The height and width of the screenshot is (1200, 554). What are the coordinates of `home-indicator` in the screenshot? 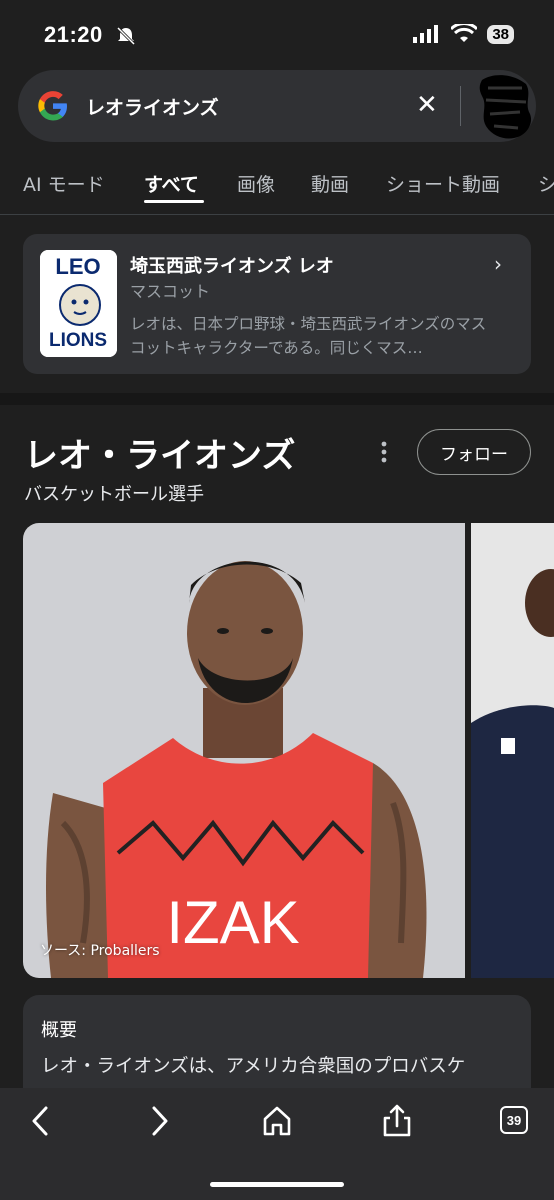 It's located at (277, 1184).